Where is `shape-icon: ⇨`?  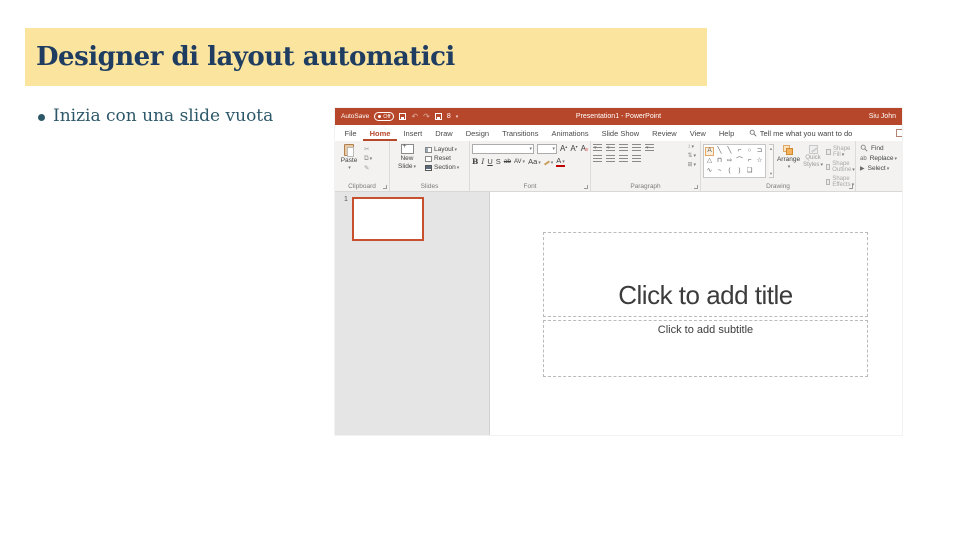
shape-icon: ⇨ is located at coordinates (729, 161).